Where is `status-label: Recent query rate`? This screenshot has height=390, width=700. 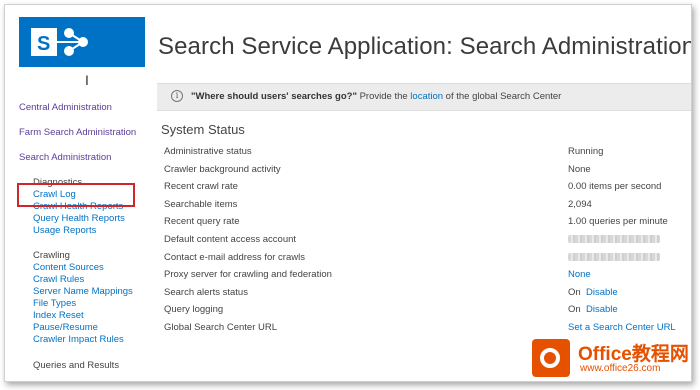
status-label: Recent query rate is located at coordinates (202, 222).